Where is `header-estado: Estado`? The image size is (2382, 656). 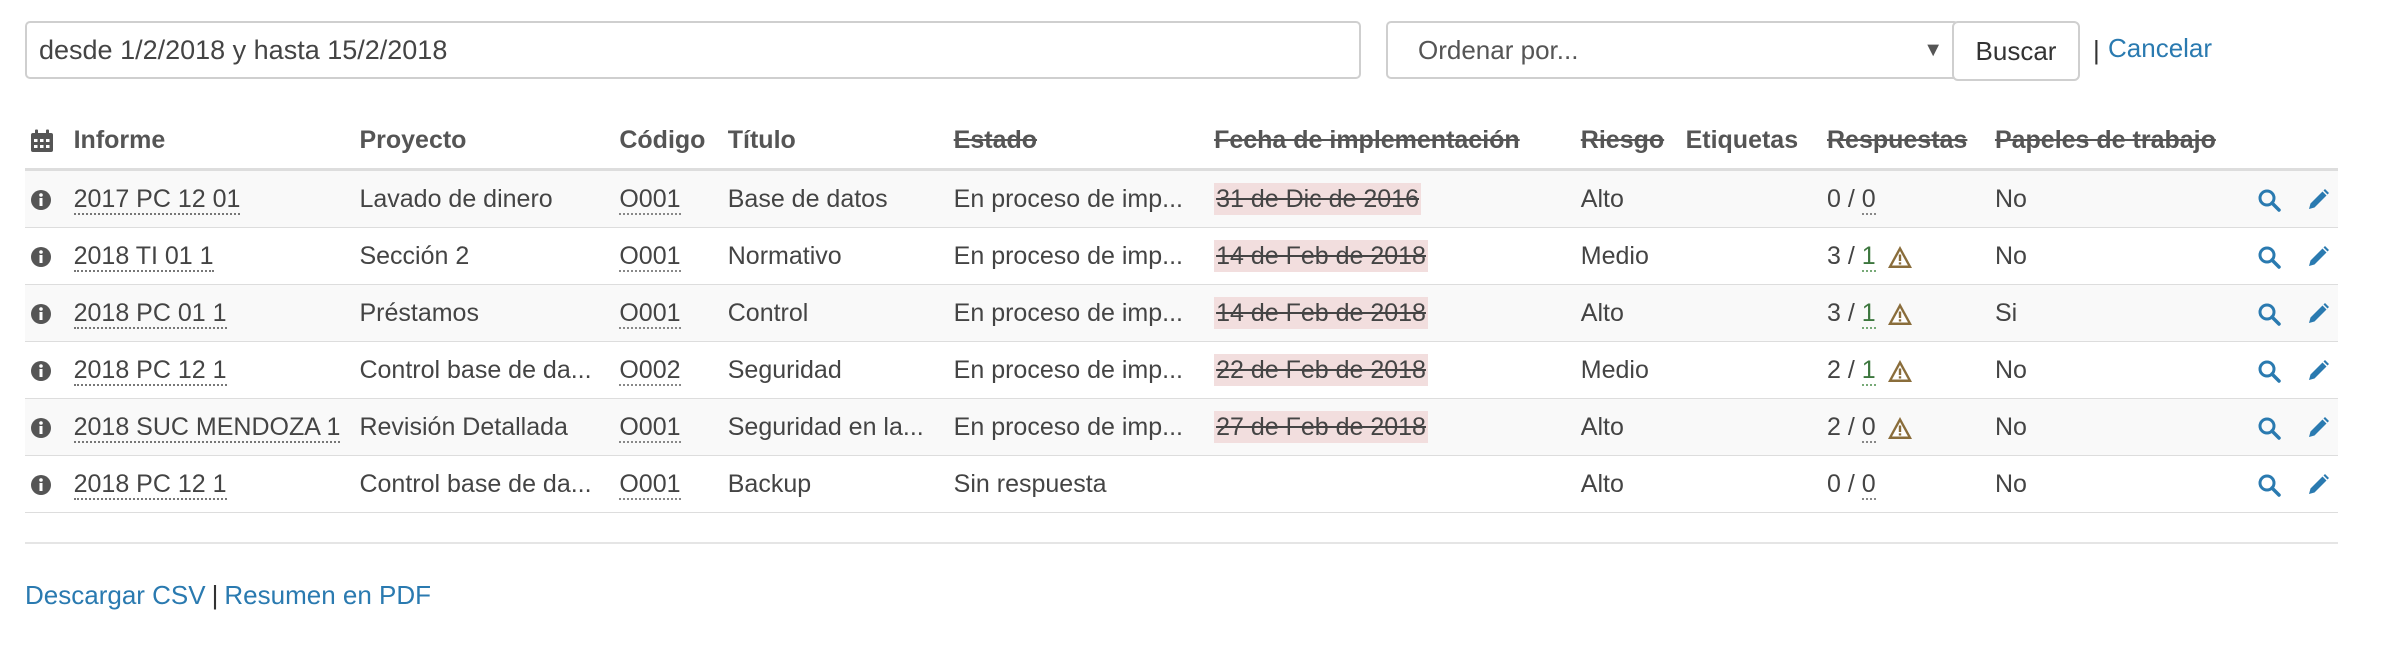
header-estado: Estado is located at coordinates (1079, 141).